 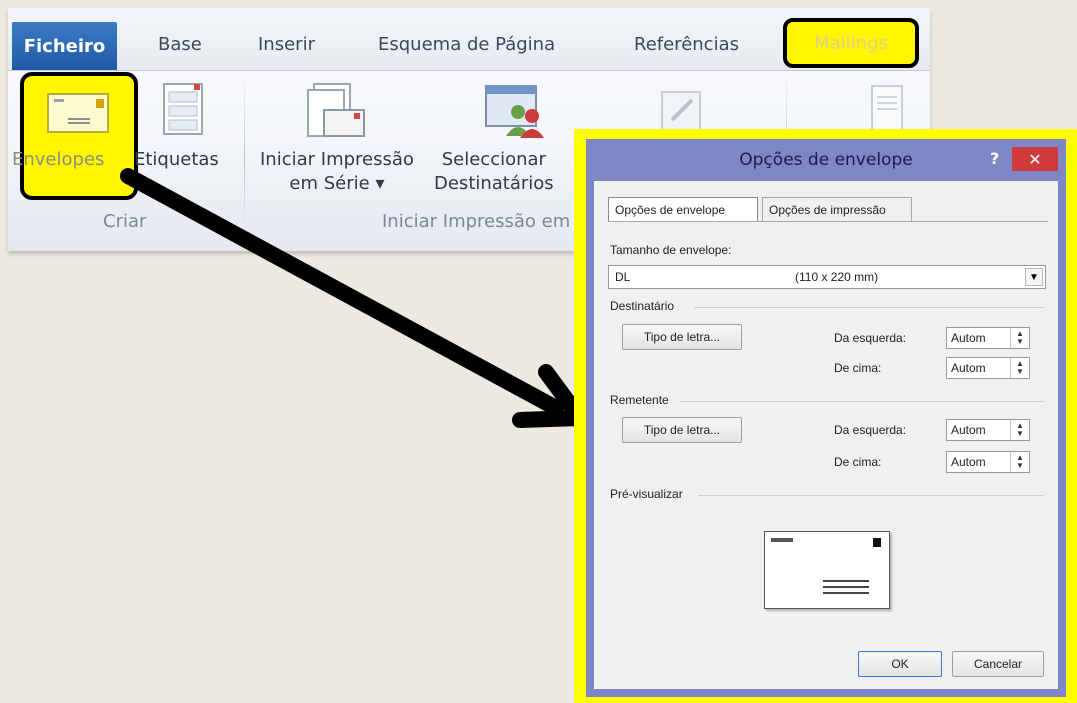 What do you see at coordinates (683, 209) in the screenshot?
I see `tab-envelope-options: Opções de envelope` at bounding box center [683, 209].